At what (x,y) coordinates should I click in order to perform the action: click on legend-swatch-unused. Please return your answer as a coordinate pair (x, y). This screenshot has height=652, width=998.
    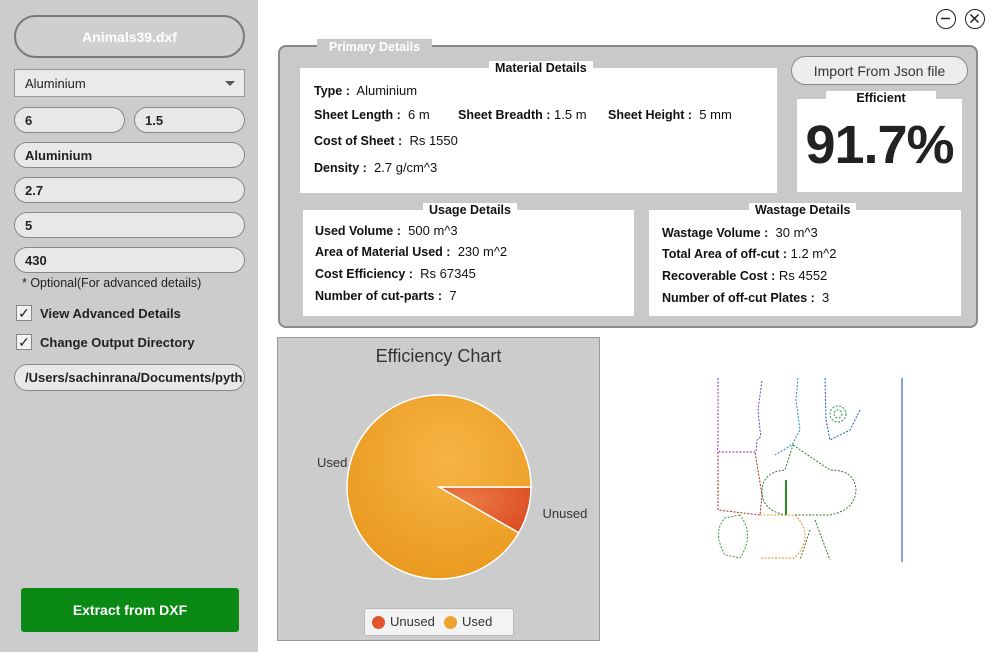
    Looking at the image, I should click on (378, 622).